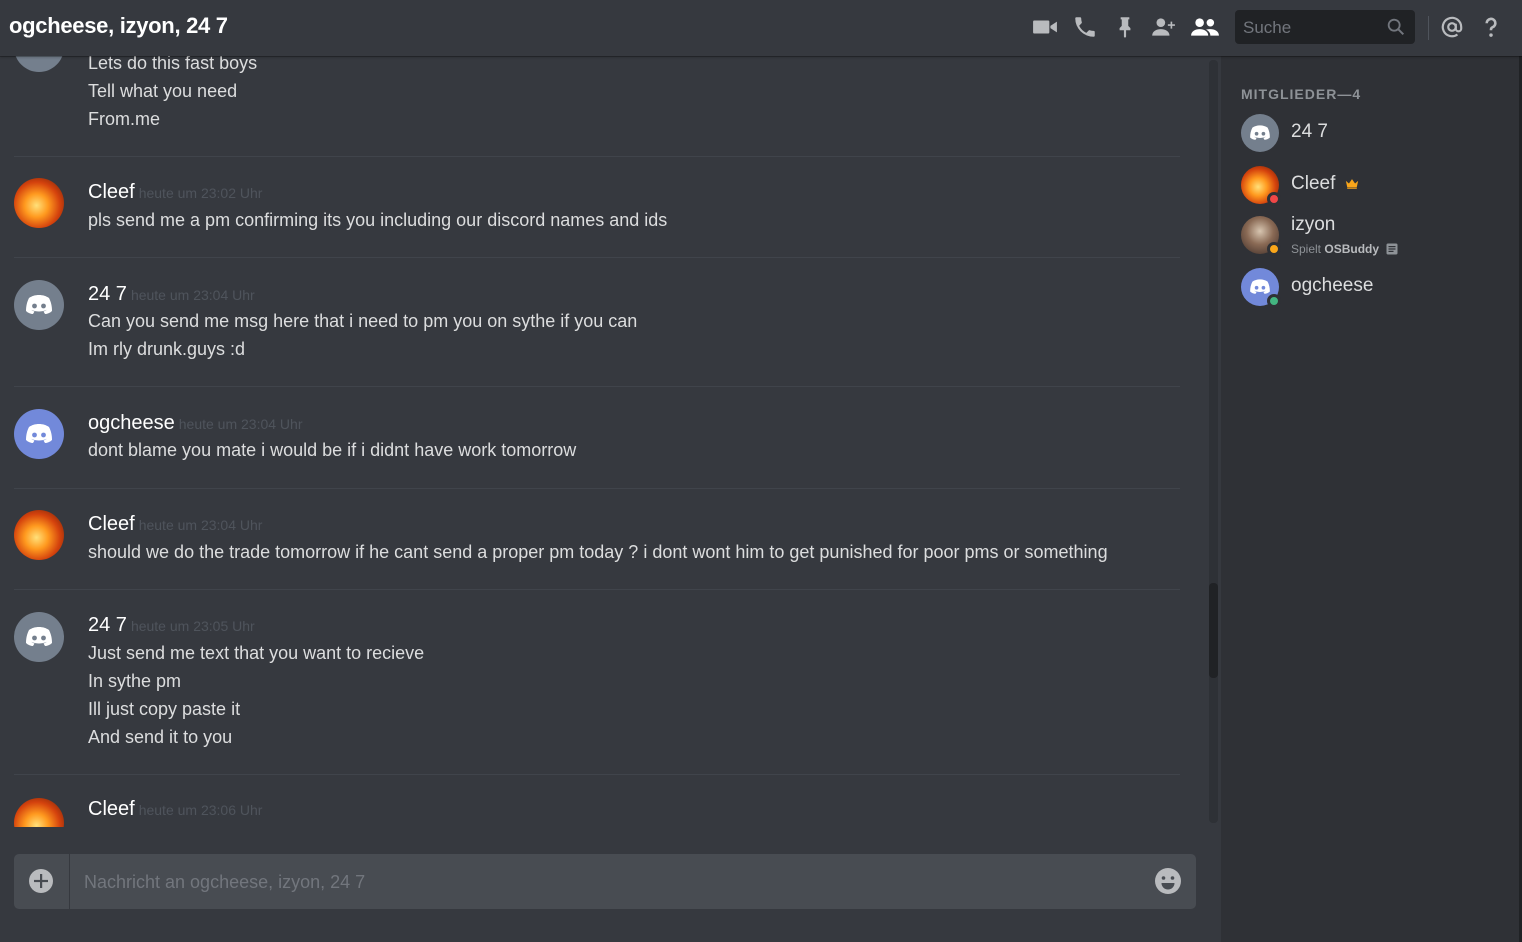 The width and height of the screenshot is (1522, 942). Describe the element at coordinates (1376, 186) in the screenshot. I see `member-item-cleef: Cleef` at that location.